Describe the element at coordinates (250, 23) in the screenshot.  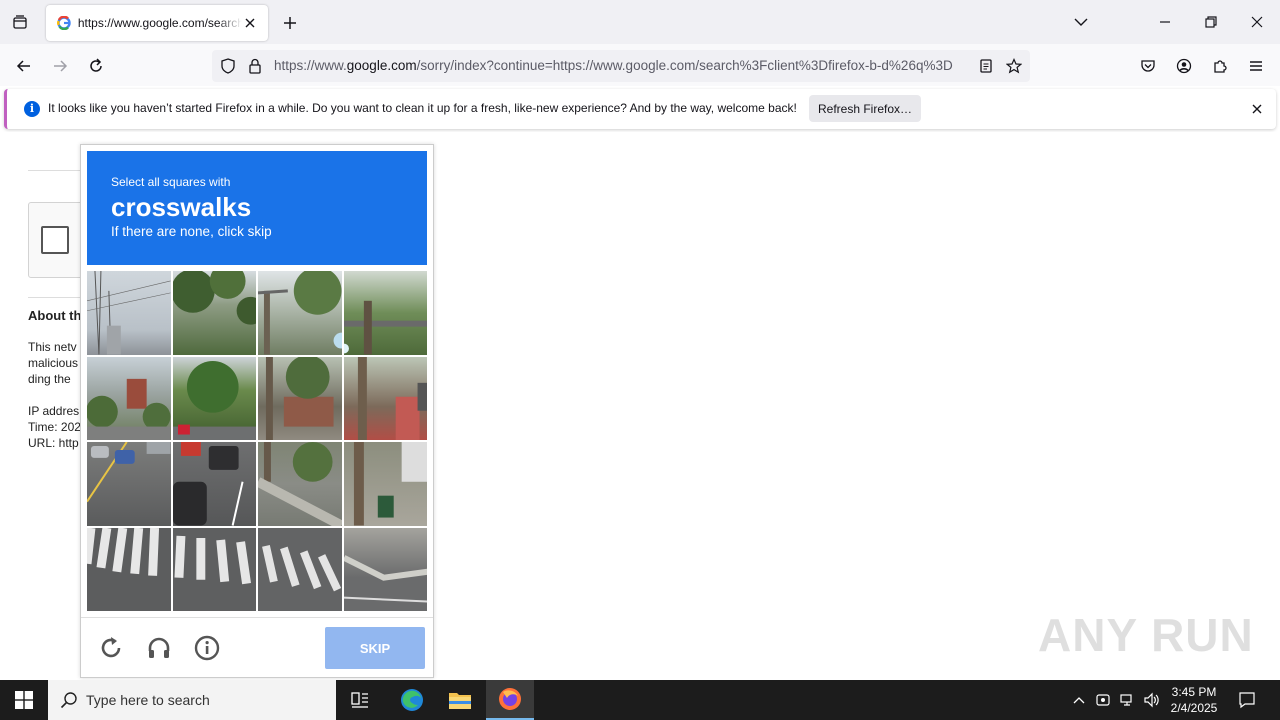
I see `tab-close-icon` at that location.